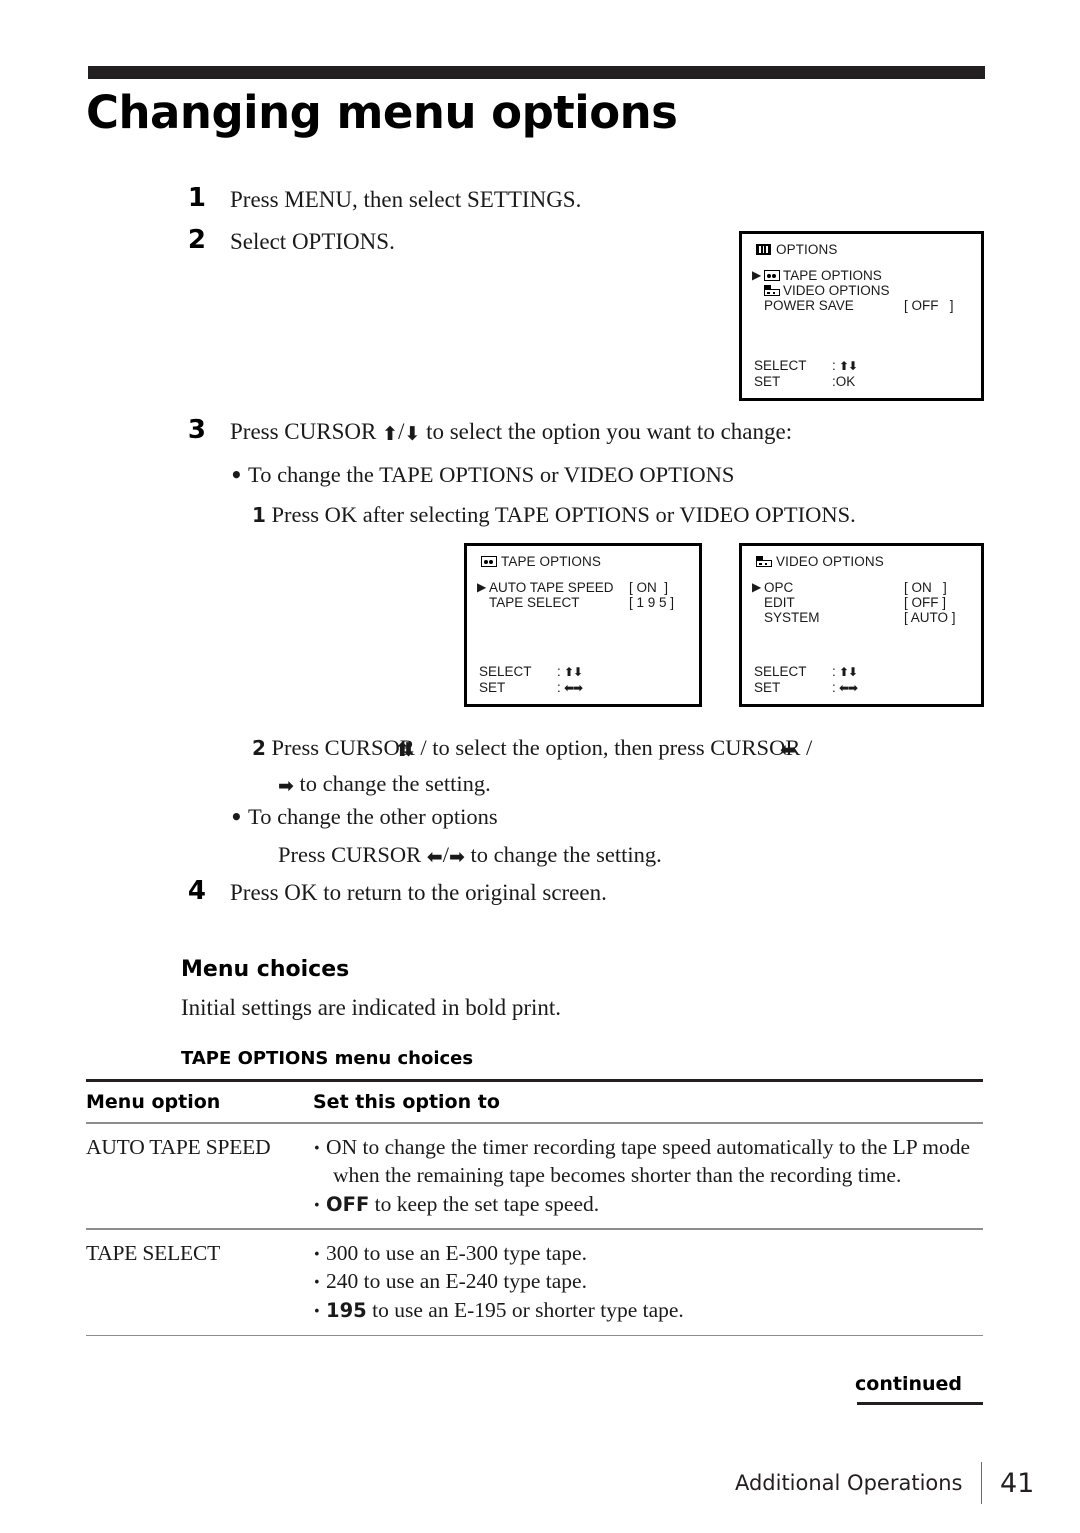  I want to click on osd-row-opc-value: [ ON ], so click(925, 587).